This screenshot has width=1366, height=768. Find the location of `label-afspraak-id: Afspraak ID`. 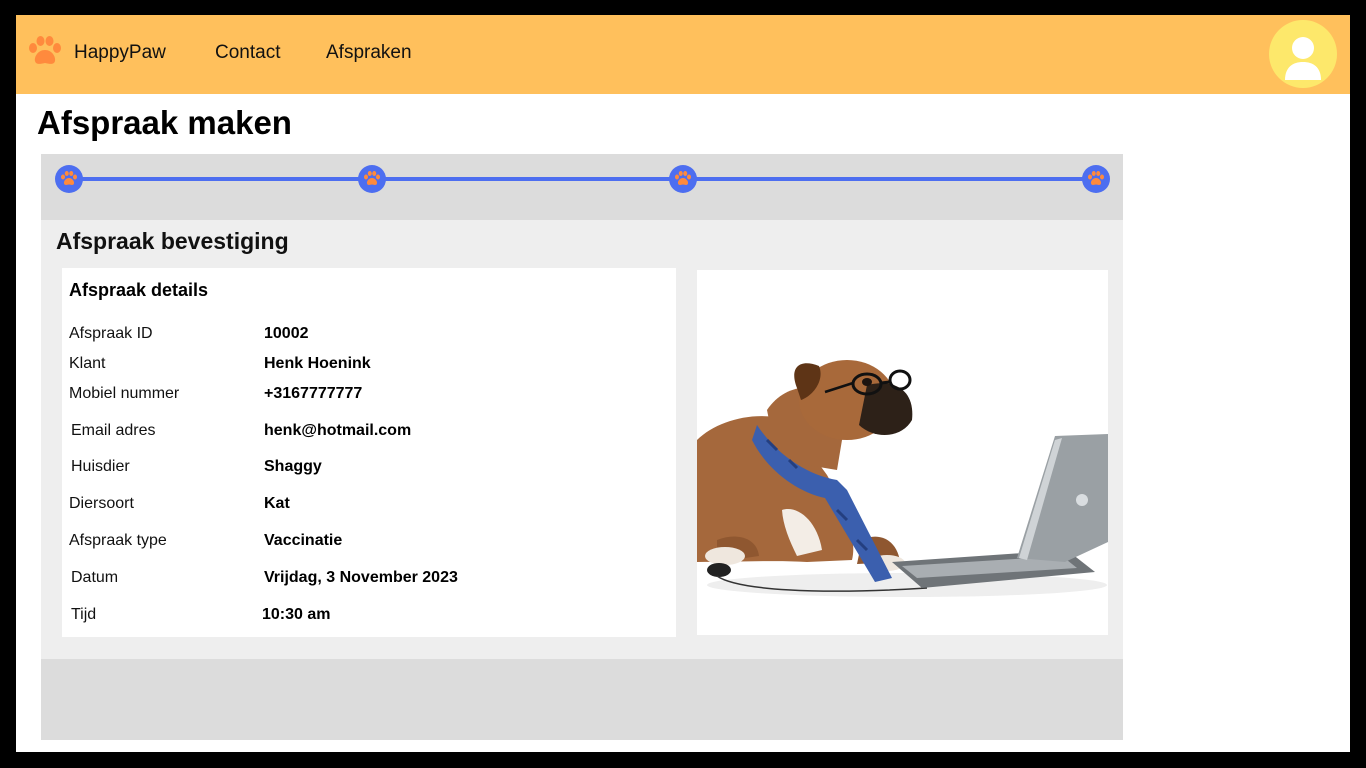

label-afspraak-id: Afspraak ID is located at coordinates (111, 333).